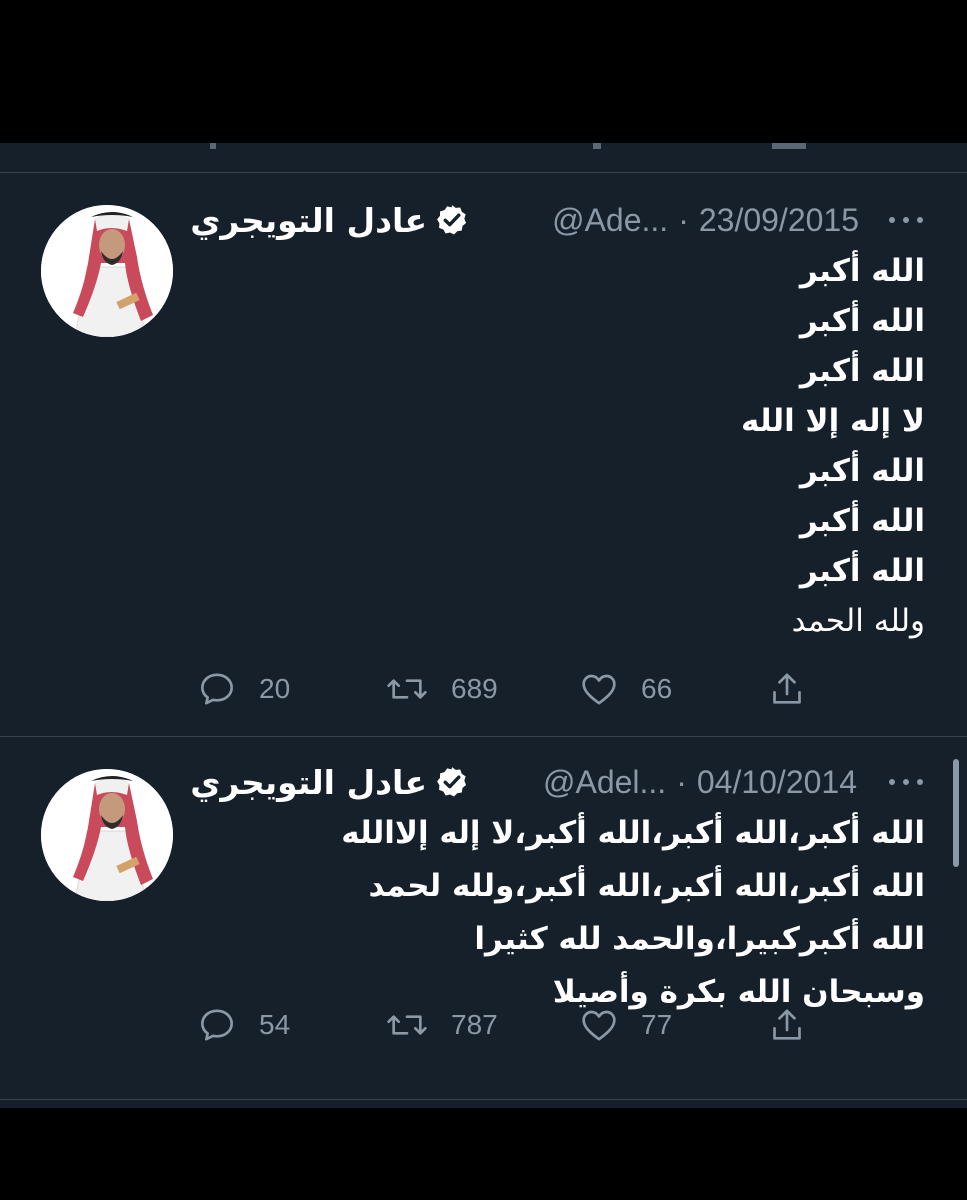 The height and width of the screenshot is (1200, 967). What do you see at coordinates (243, 1025) in the screenshot?
I see `reply-button: 54` at bounding box center [243, 1025].